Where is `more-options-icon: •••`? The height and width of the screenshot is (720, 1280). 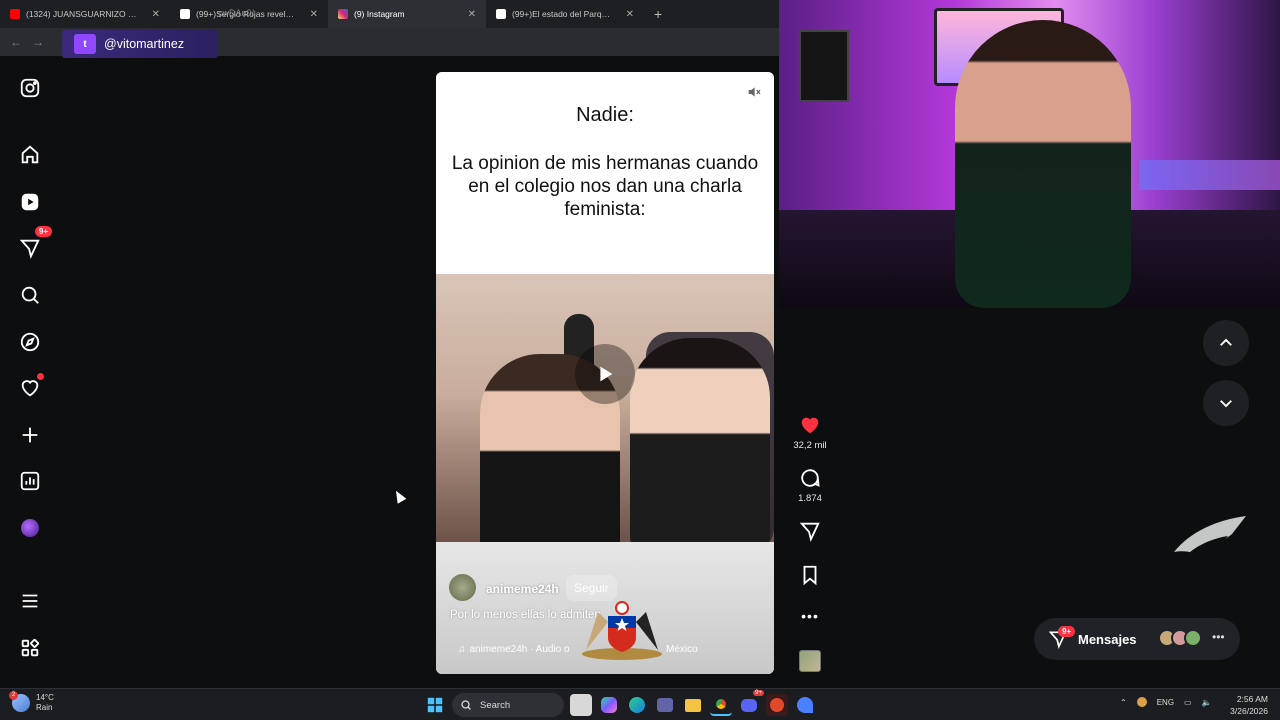 more-options-icon: ••• is located at coordinates (810, 616).